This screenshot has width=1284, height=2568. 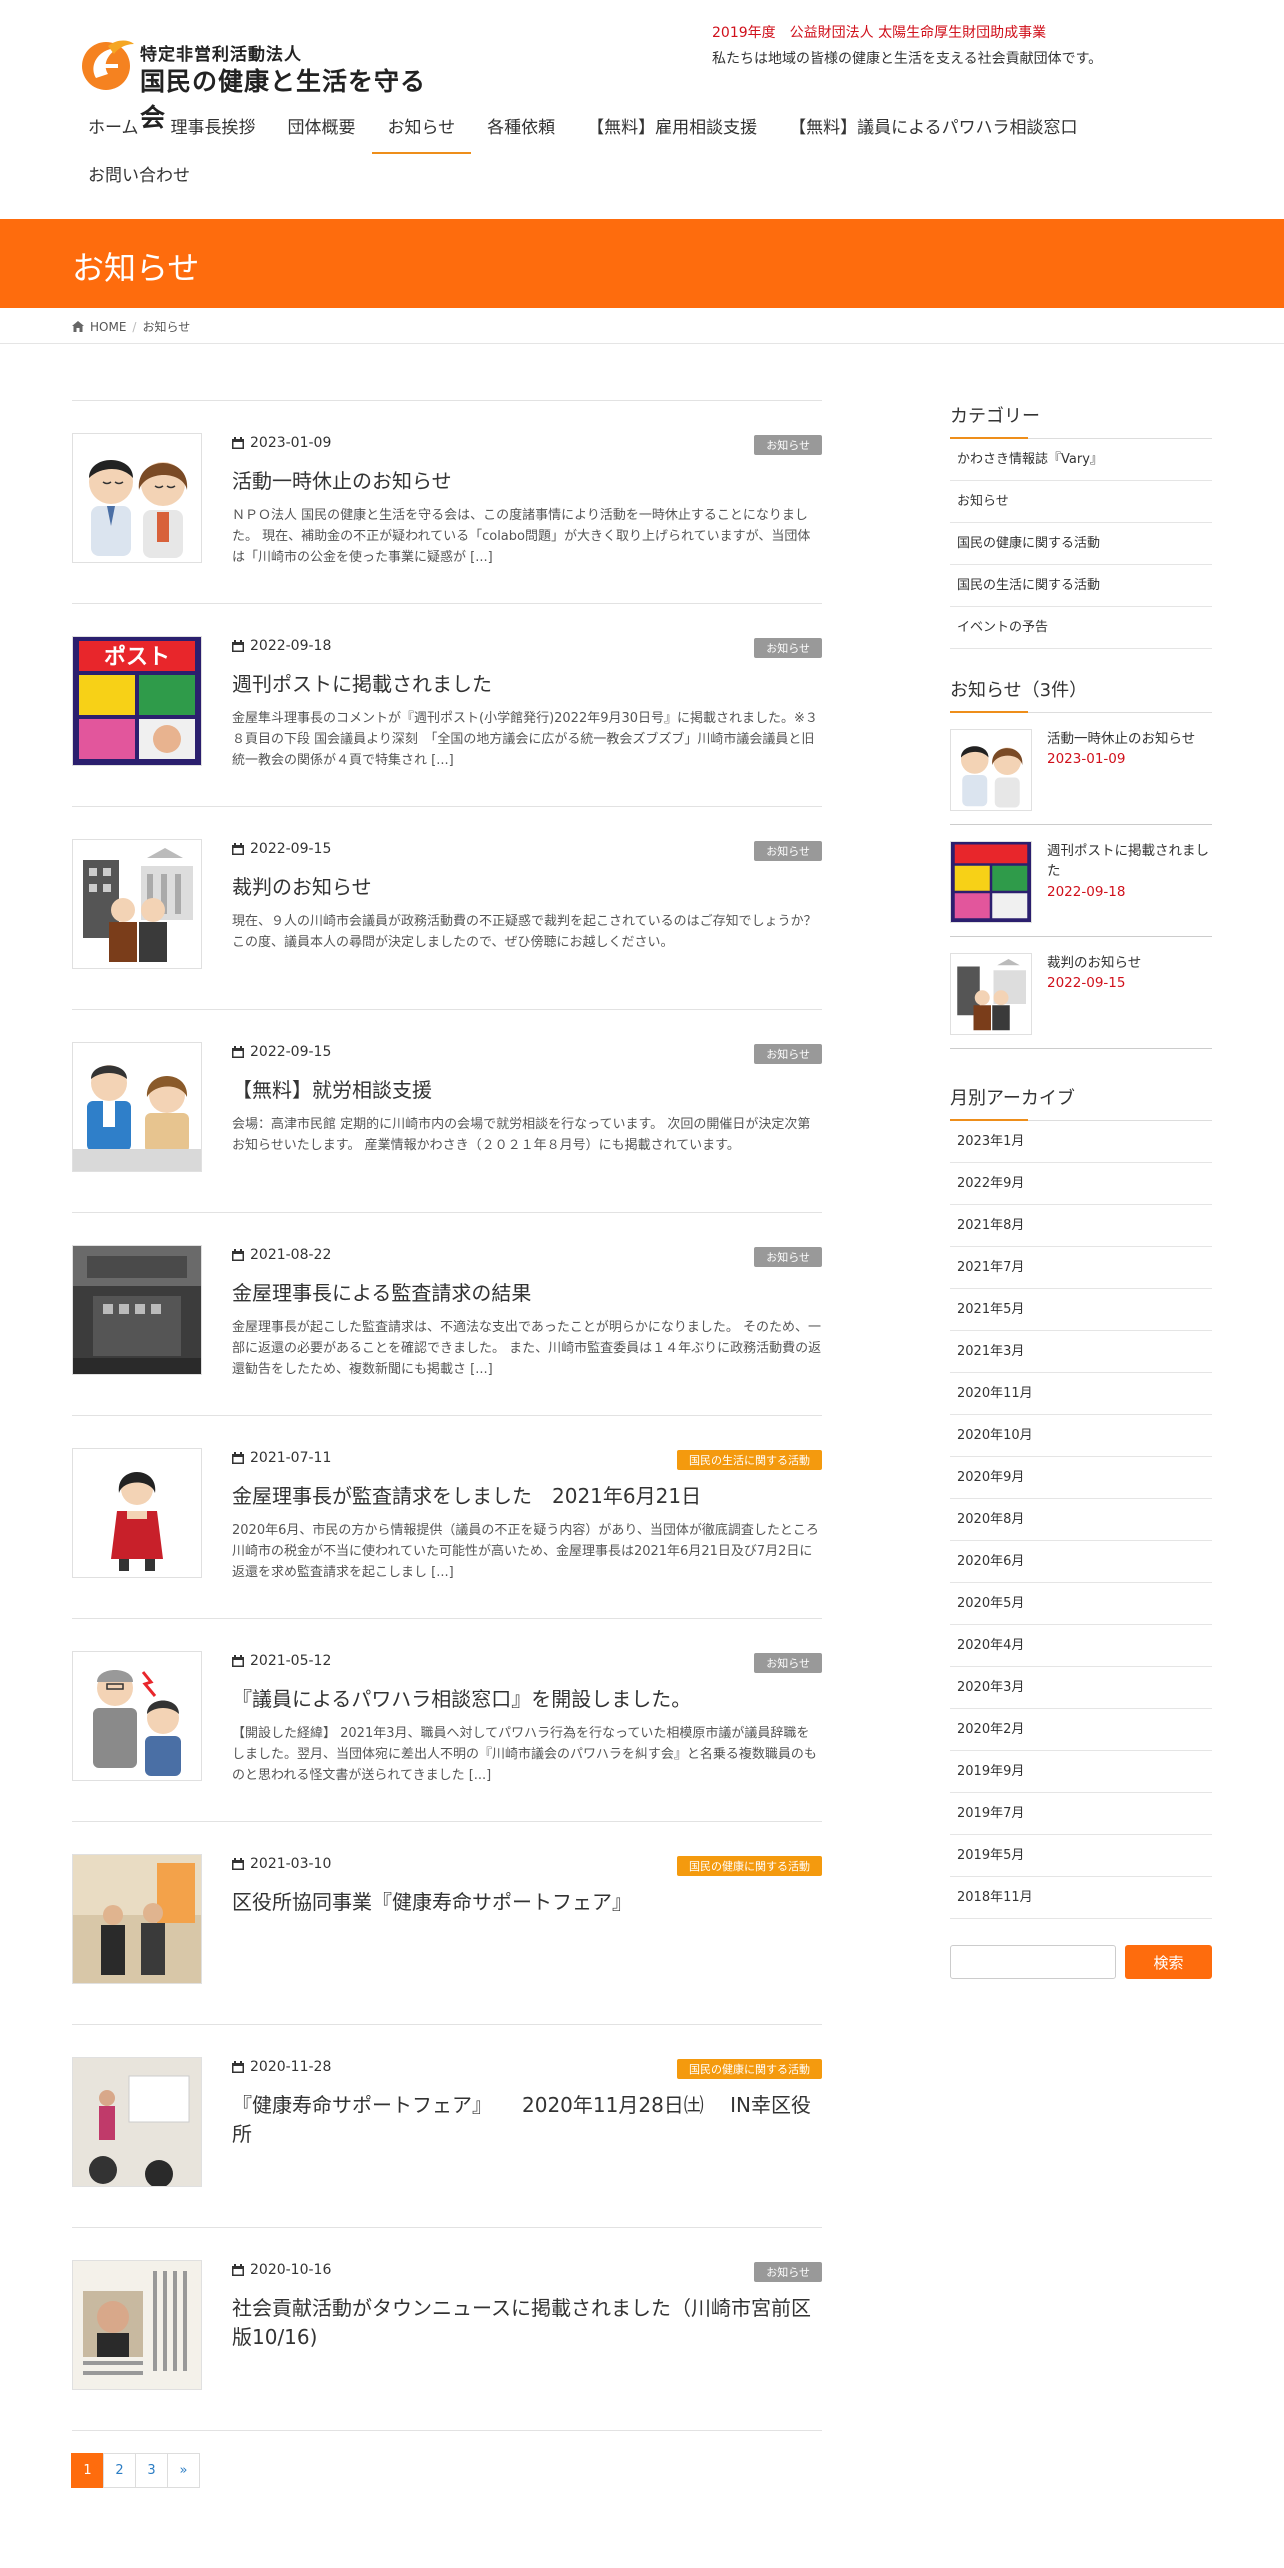 What do you see at coordinates (281, 1052) in the screenshot?
I see `post-date: 2022-09-15` at bounding box center [281, 1052].